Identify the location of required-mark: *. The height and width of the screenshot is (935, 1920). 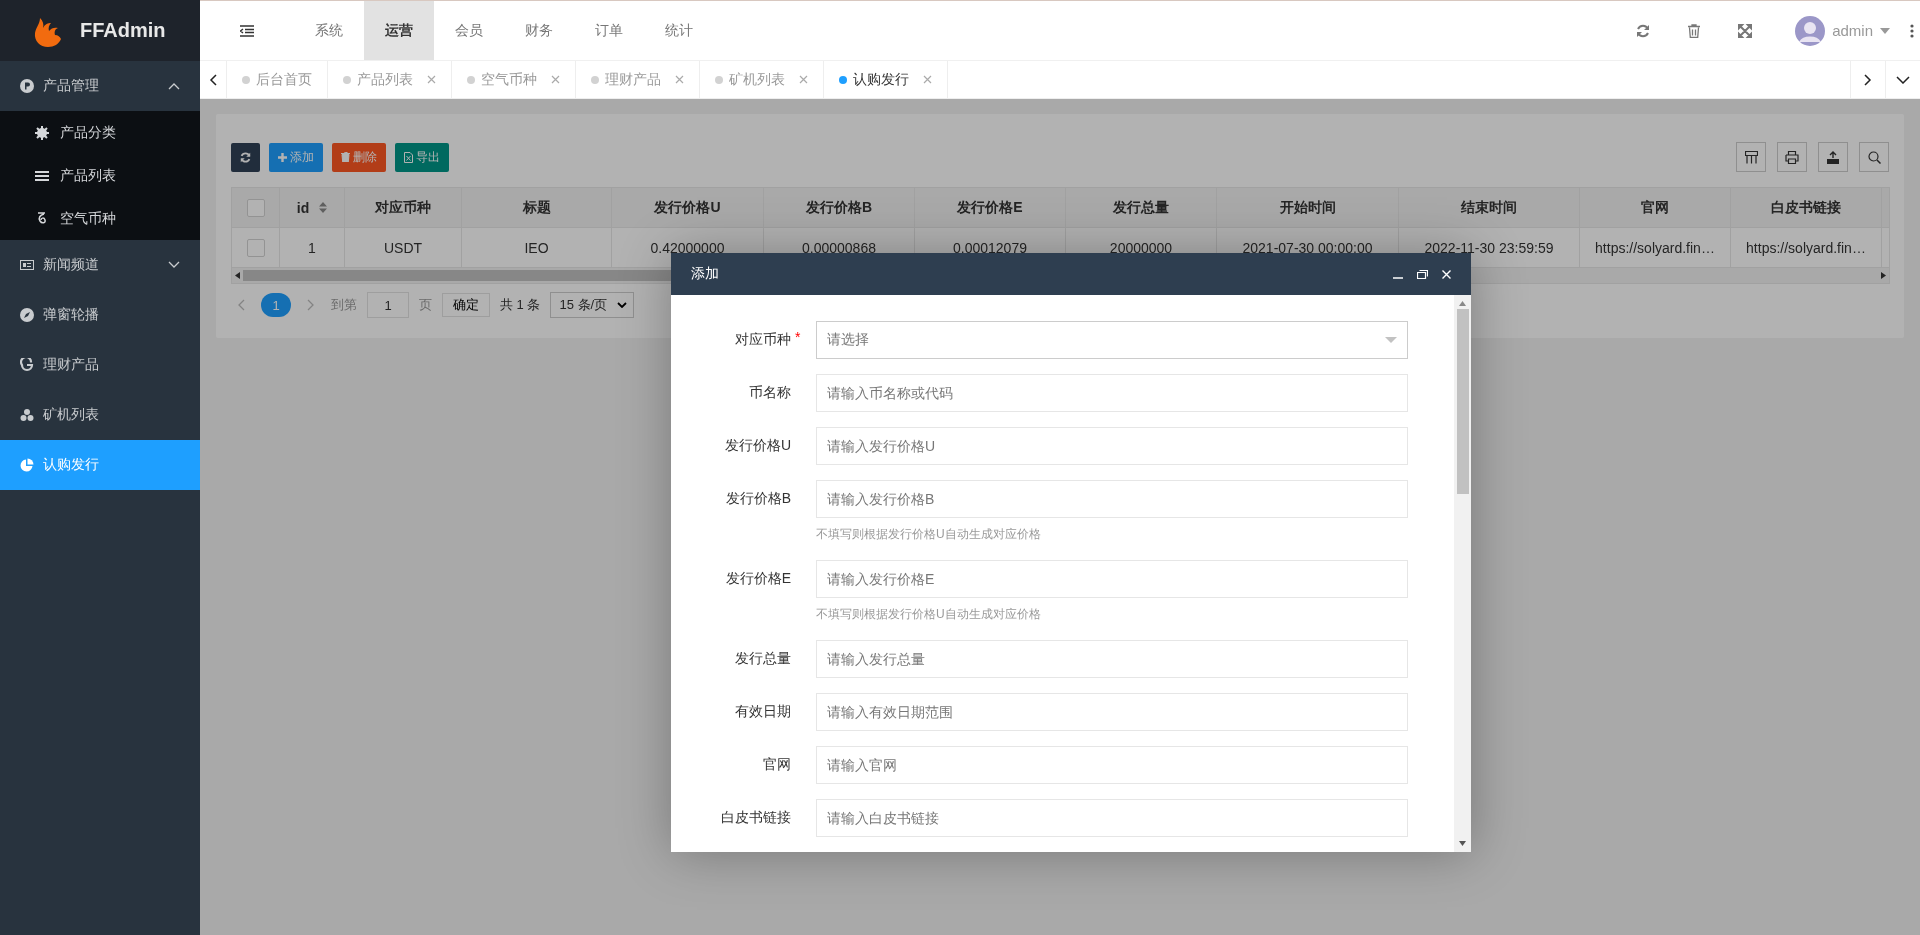
(798, 336).